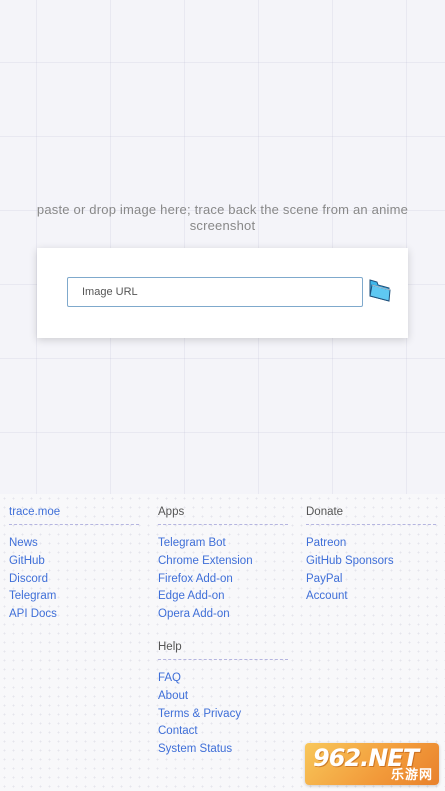 This screenshot has height=791, width=445. What do you see at coordinates (371, 562) in the screenshot?
I see `footer-link-github-sponsors: GitHub Sponsors` at bounding box center [371, 562].